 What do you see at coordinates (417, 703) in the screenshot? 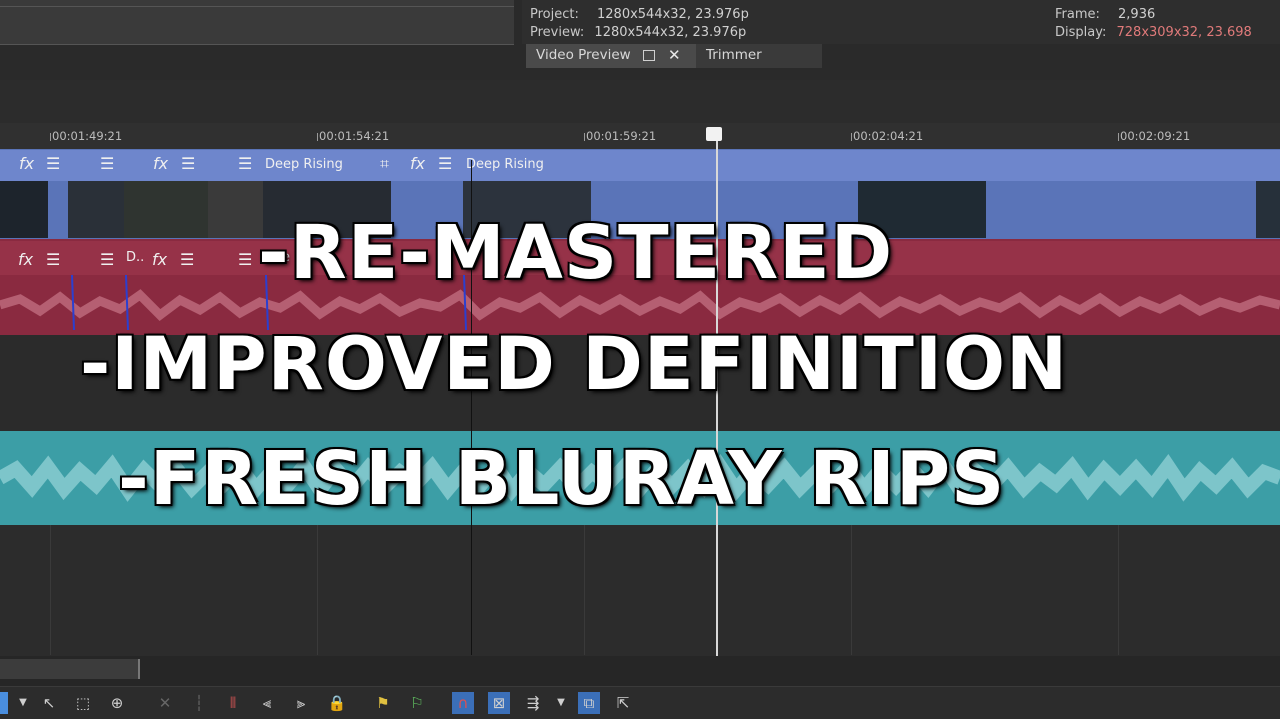
I see `region-icon: ⚐` at bounding box center [417, 703].